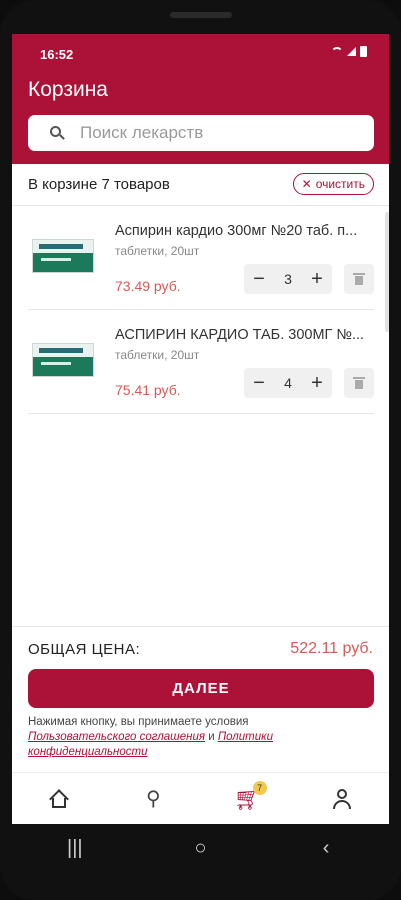 The height and width of the screenshot is (900, 401). I want to click on nav-cart: 🛒︎ 7, so click(248, 799).